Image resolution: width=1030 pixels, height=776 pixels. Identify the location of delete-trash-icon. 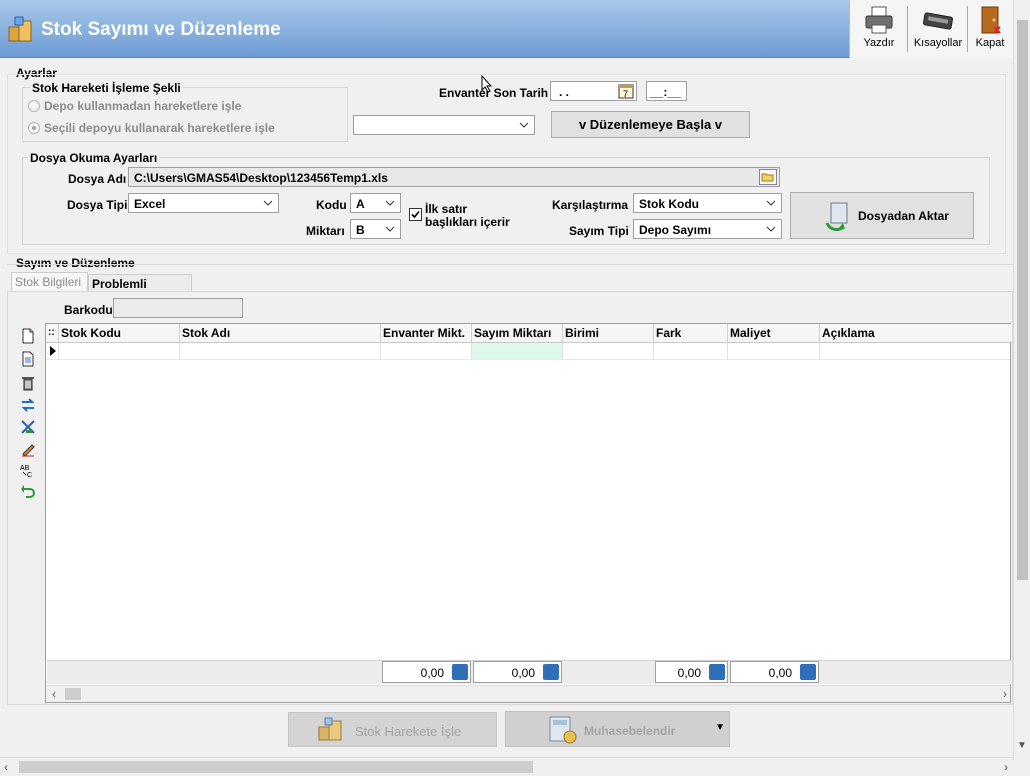
(28, 383).